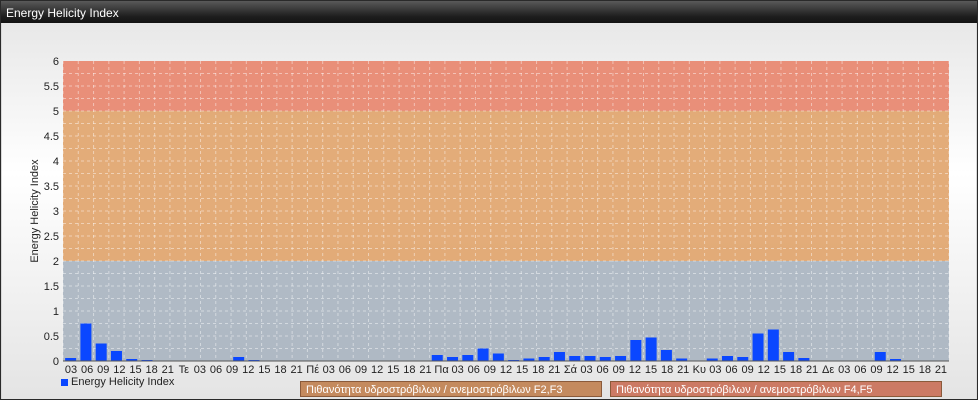  I want to click on x-tick-label: Πα, so click(441, 370).